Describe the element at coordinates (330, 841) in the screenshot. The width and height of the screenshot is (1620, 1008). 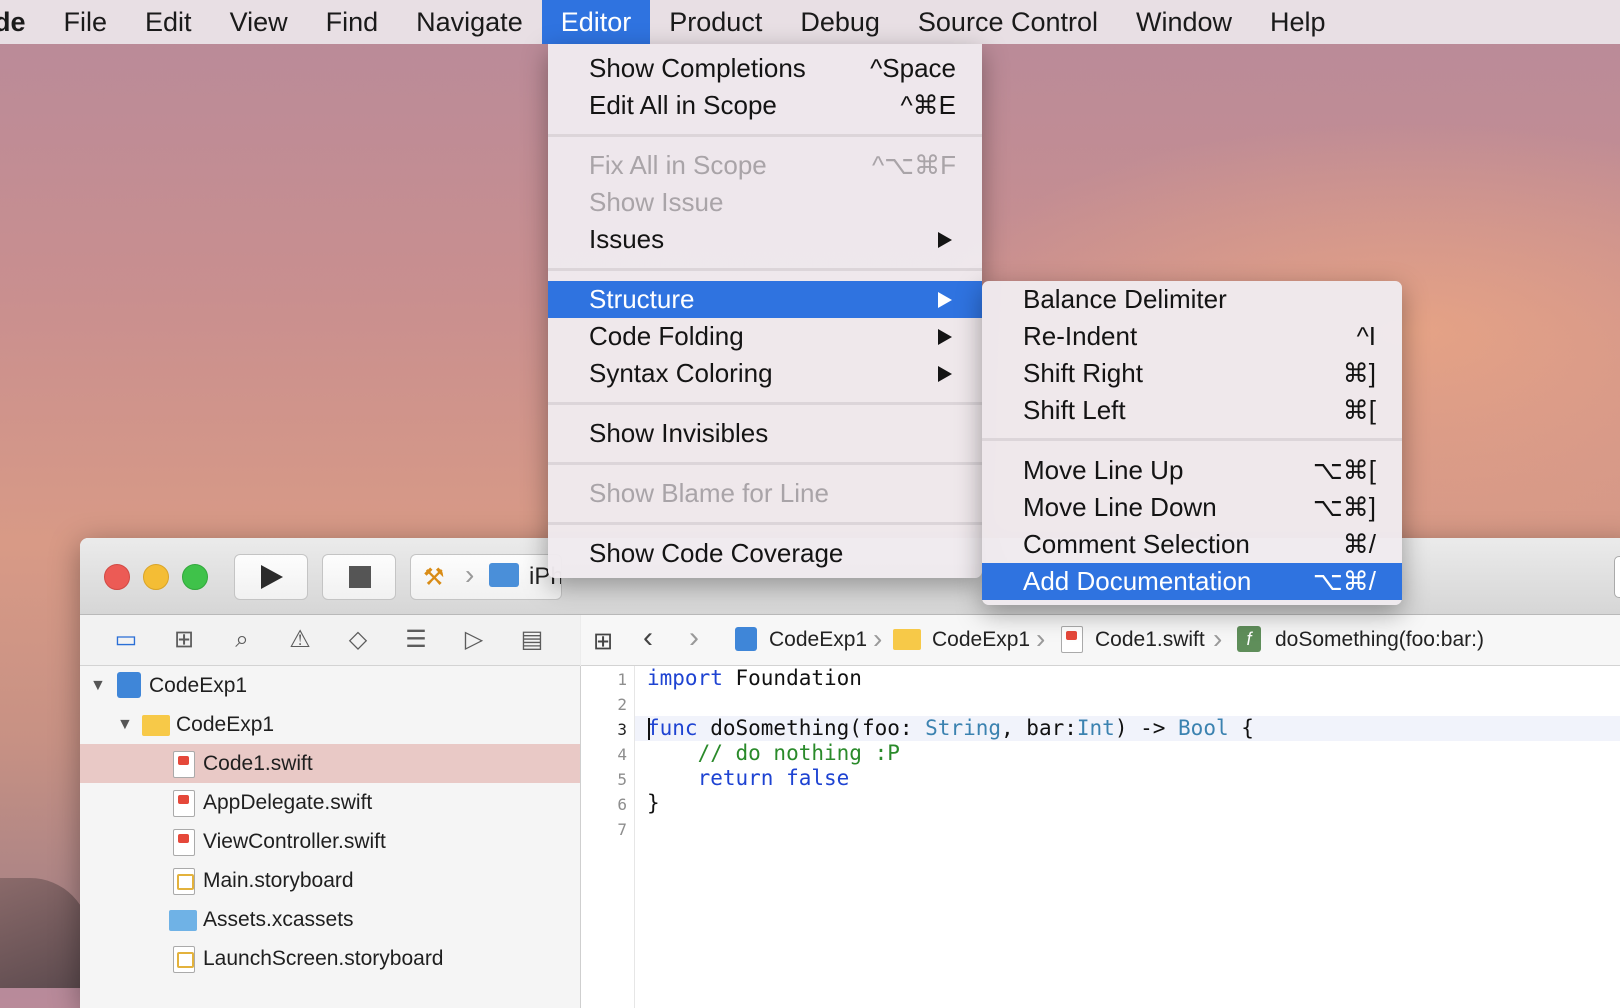
I see `navigator-row-viewcontroller: ViewController.swift` at that location.